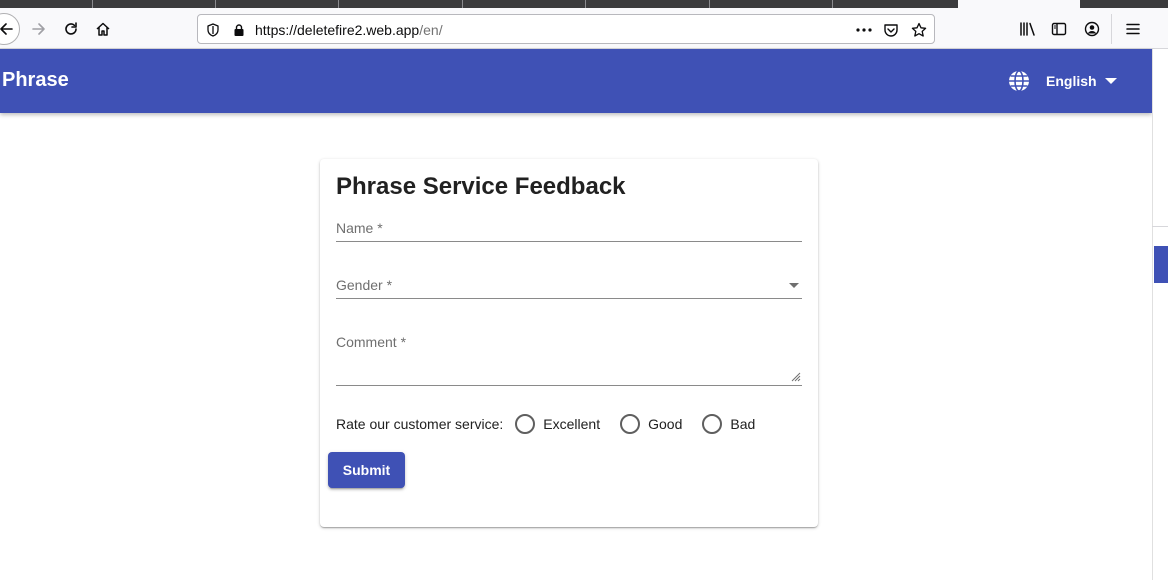 The image size is (1168, 580). I want to click on rating-option-excellent: Excellent, so click(557, 424).